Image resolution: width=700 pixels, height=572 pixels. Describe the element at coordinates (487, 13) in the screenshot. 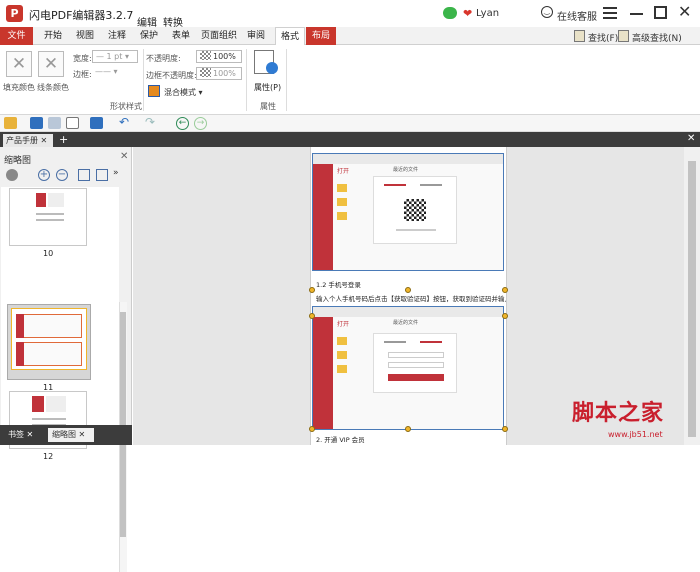

I see `user-name: Lyan` at that location.